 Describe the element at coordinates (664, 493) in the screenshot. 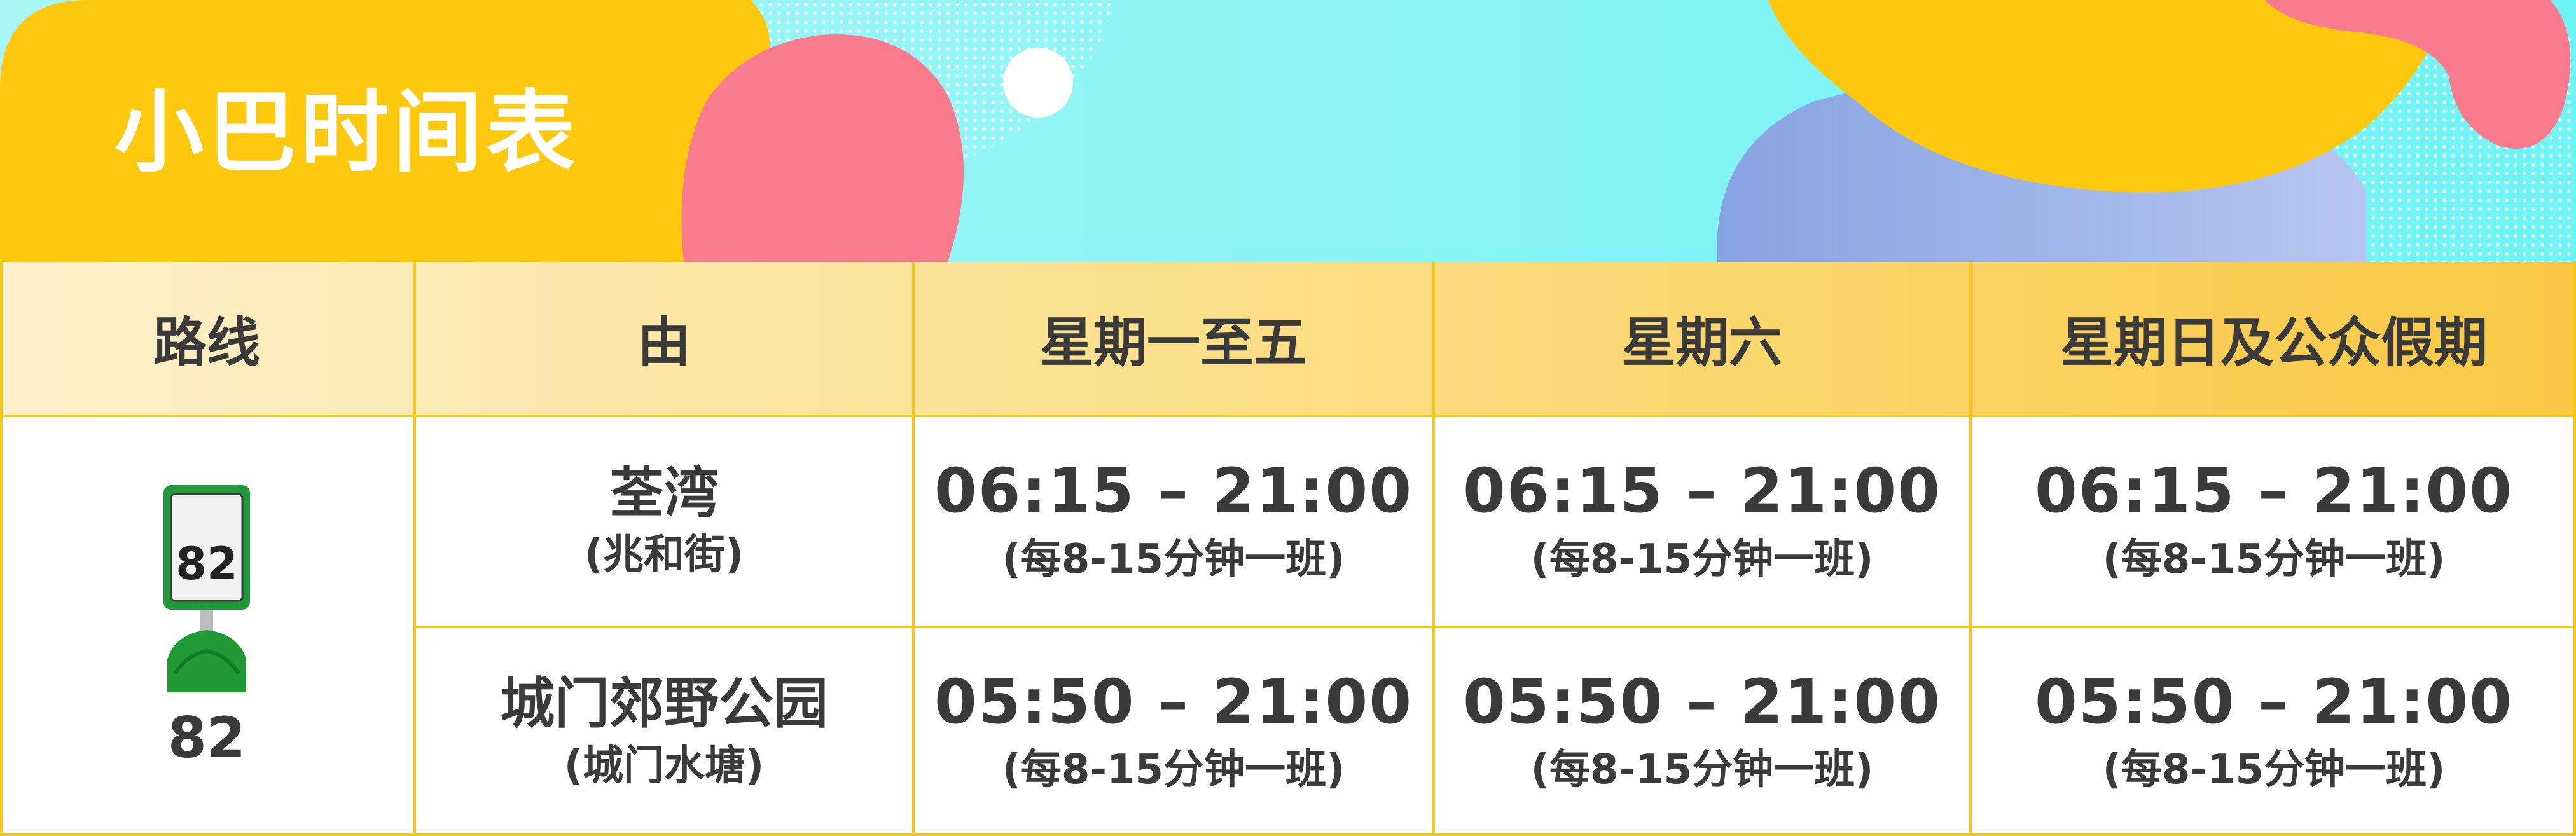

I see `from-main: 荃湾` at that location.